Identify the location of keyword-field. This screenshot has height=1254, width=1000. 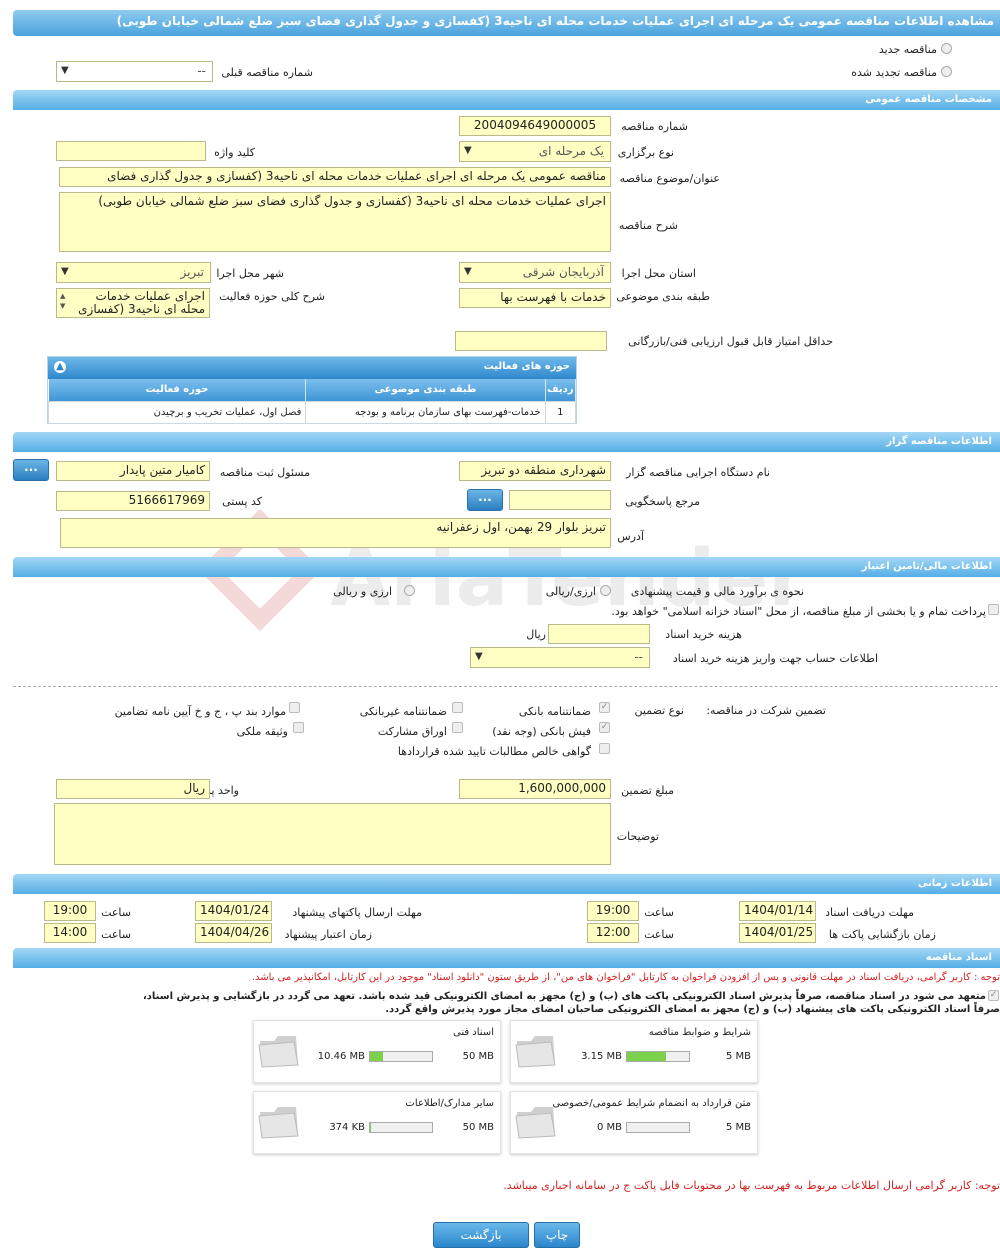
(131, 151).